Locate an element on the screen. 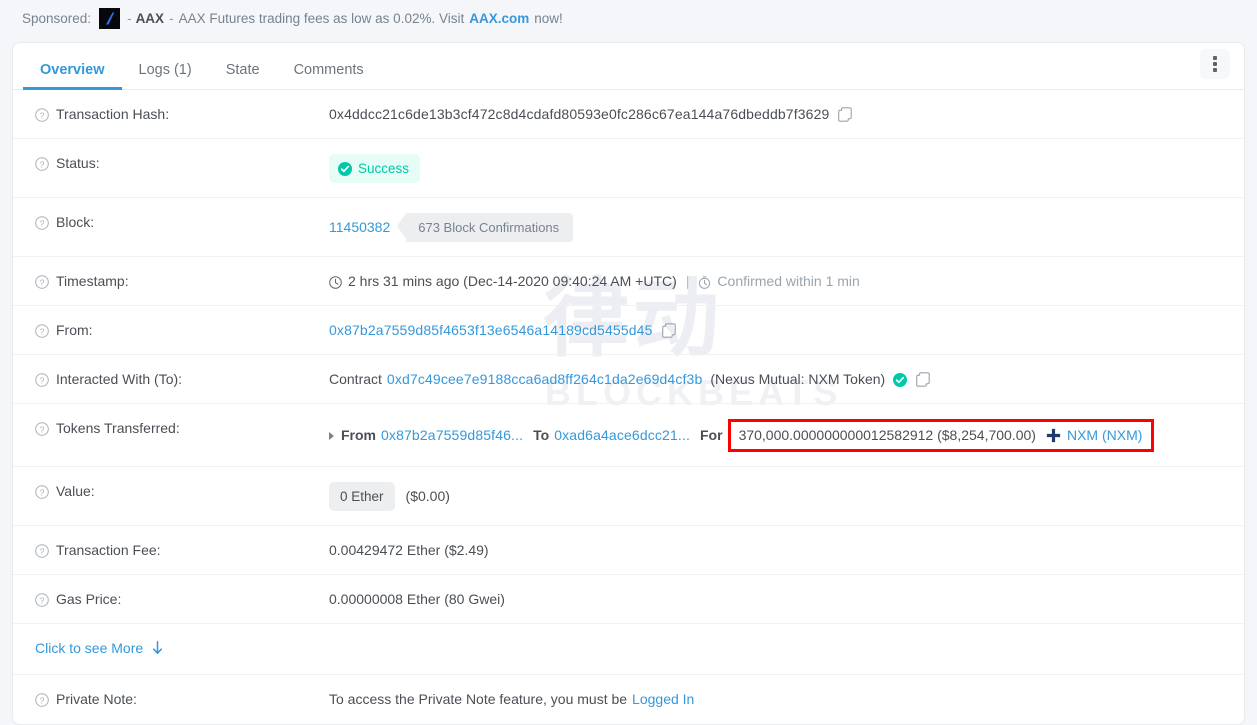 The height and width of the screenshot is (725, 1257). row-gas-price: ? Gas Price: 0.00000008 Ether (80 Gwei) is located at coordinates (628, 599).